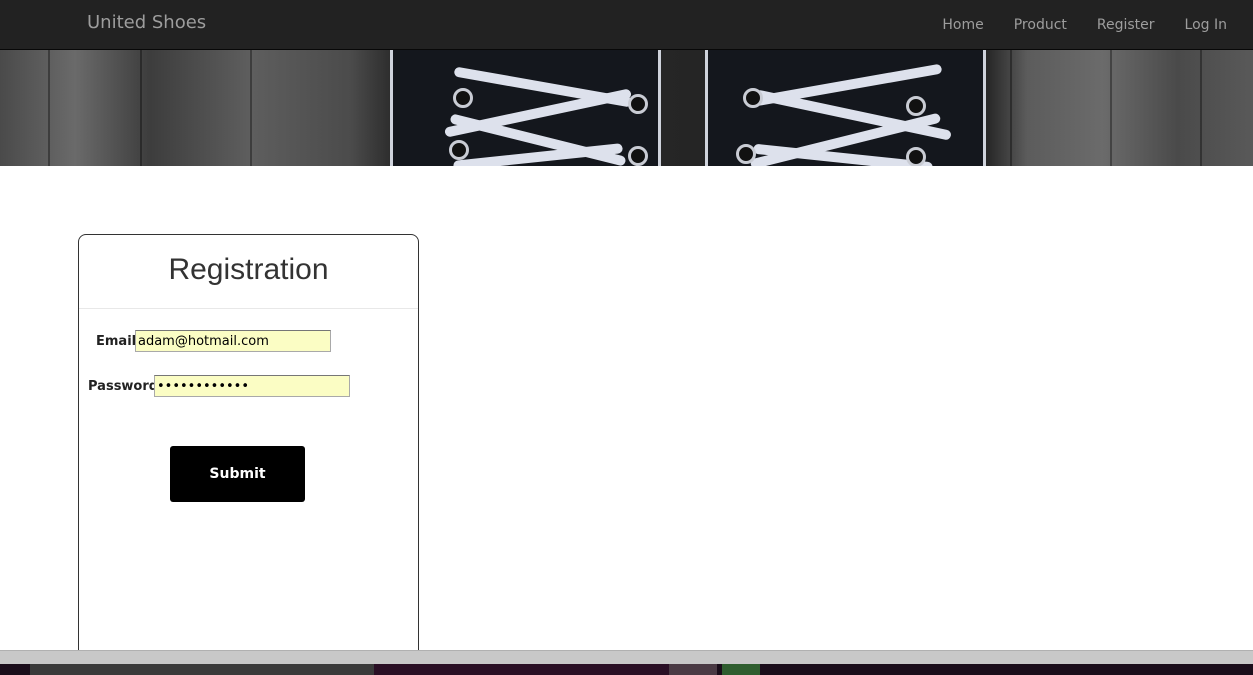  I want to click on horizontal-scrollbar, so click(626, 657).